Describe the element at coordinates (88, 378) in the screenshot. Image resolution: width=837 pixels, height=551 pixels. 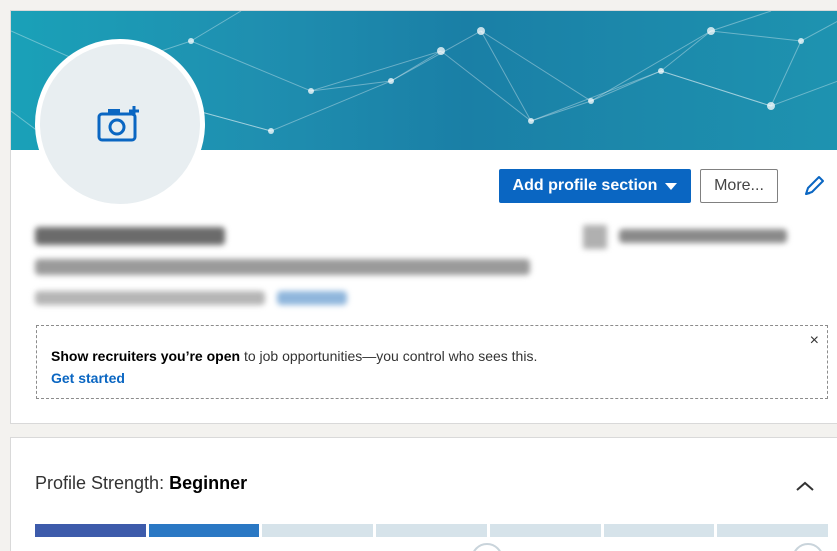
I see `get-started-link: Get started` at that location.